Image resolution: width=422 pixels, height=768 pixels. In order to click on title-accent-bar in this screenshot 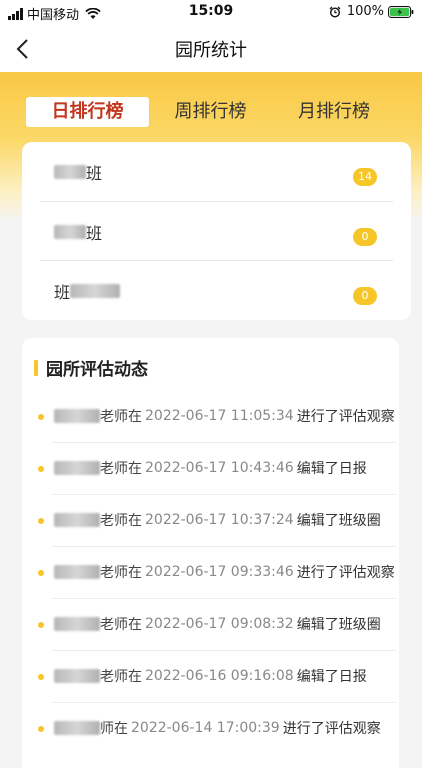, I will do `click(36, 367)`.